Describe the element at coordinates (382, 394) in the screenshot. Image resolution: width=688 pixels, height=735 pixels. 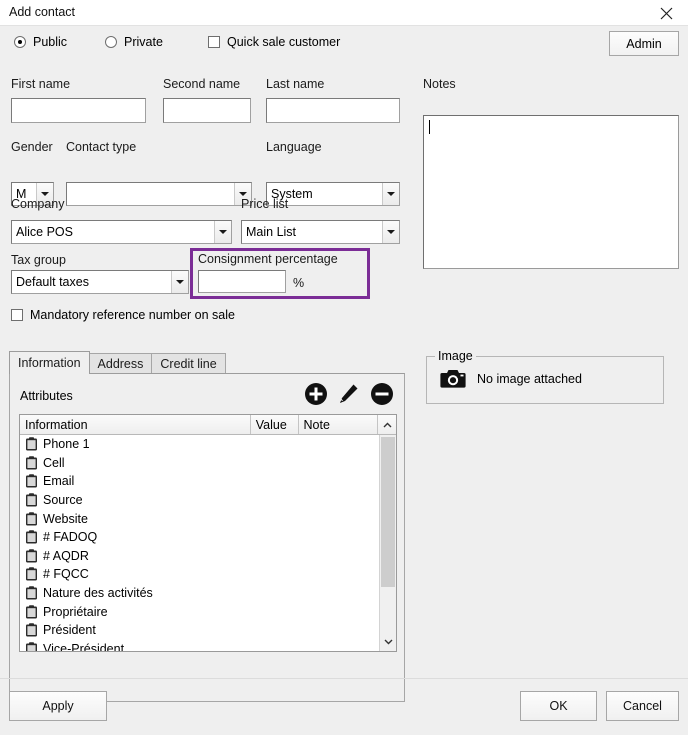
I see `minus-circle-icon` at that location.